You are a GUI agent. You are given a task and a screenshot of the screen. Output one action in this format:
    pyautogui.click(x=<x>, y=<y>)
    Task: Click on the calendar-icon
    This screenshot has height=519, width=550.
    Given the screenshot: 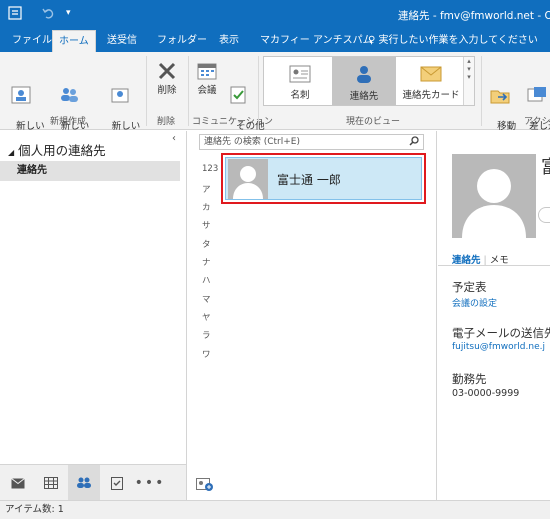 What is the action you would take?
    pyautogui.click(x=207, y=71)
    